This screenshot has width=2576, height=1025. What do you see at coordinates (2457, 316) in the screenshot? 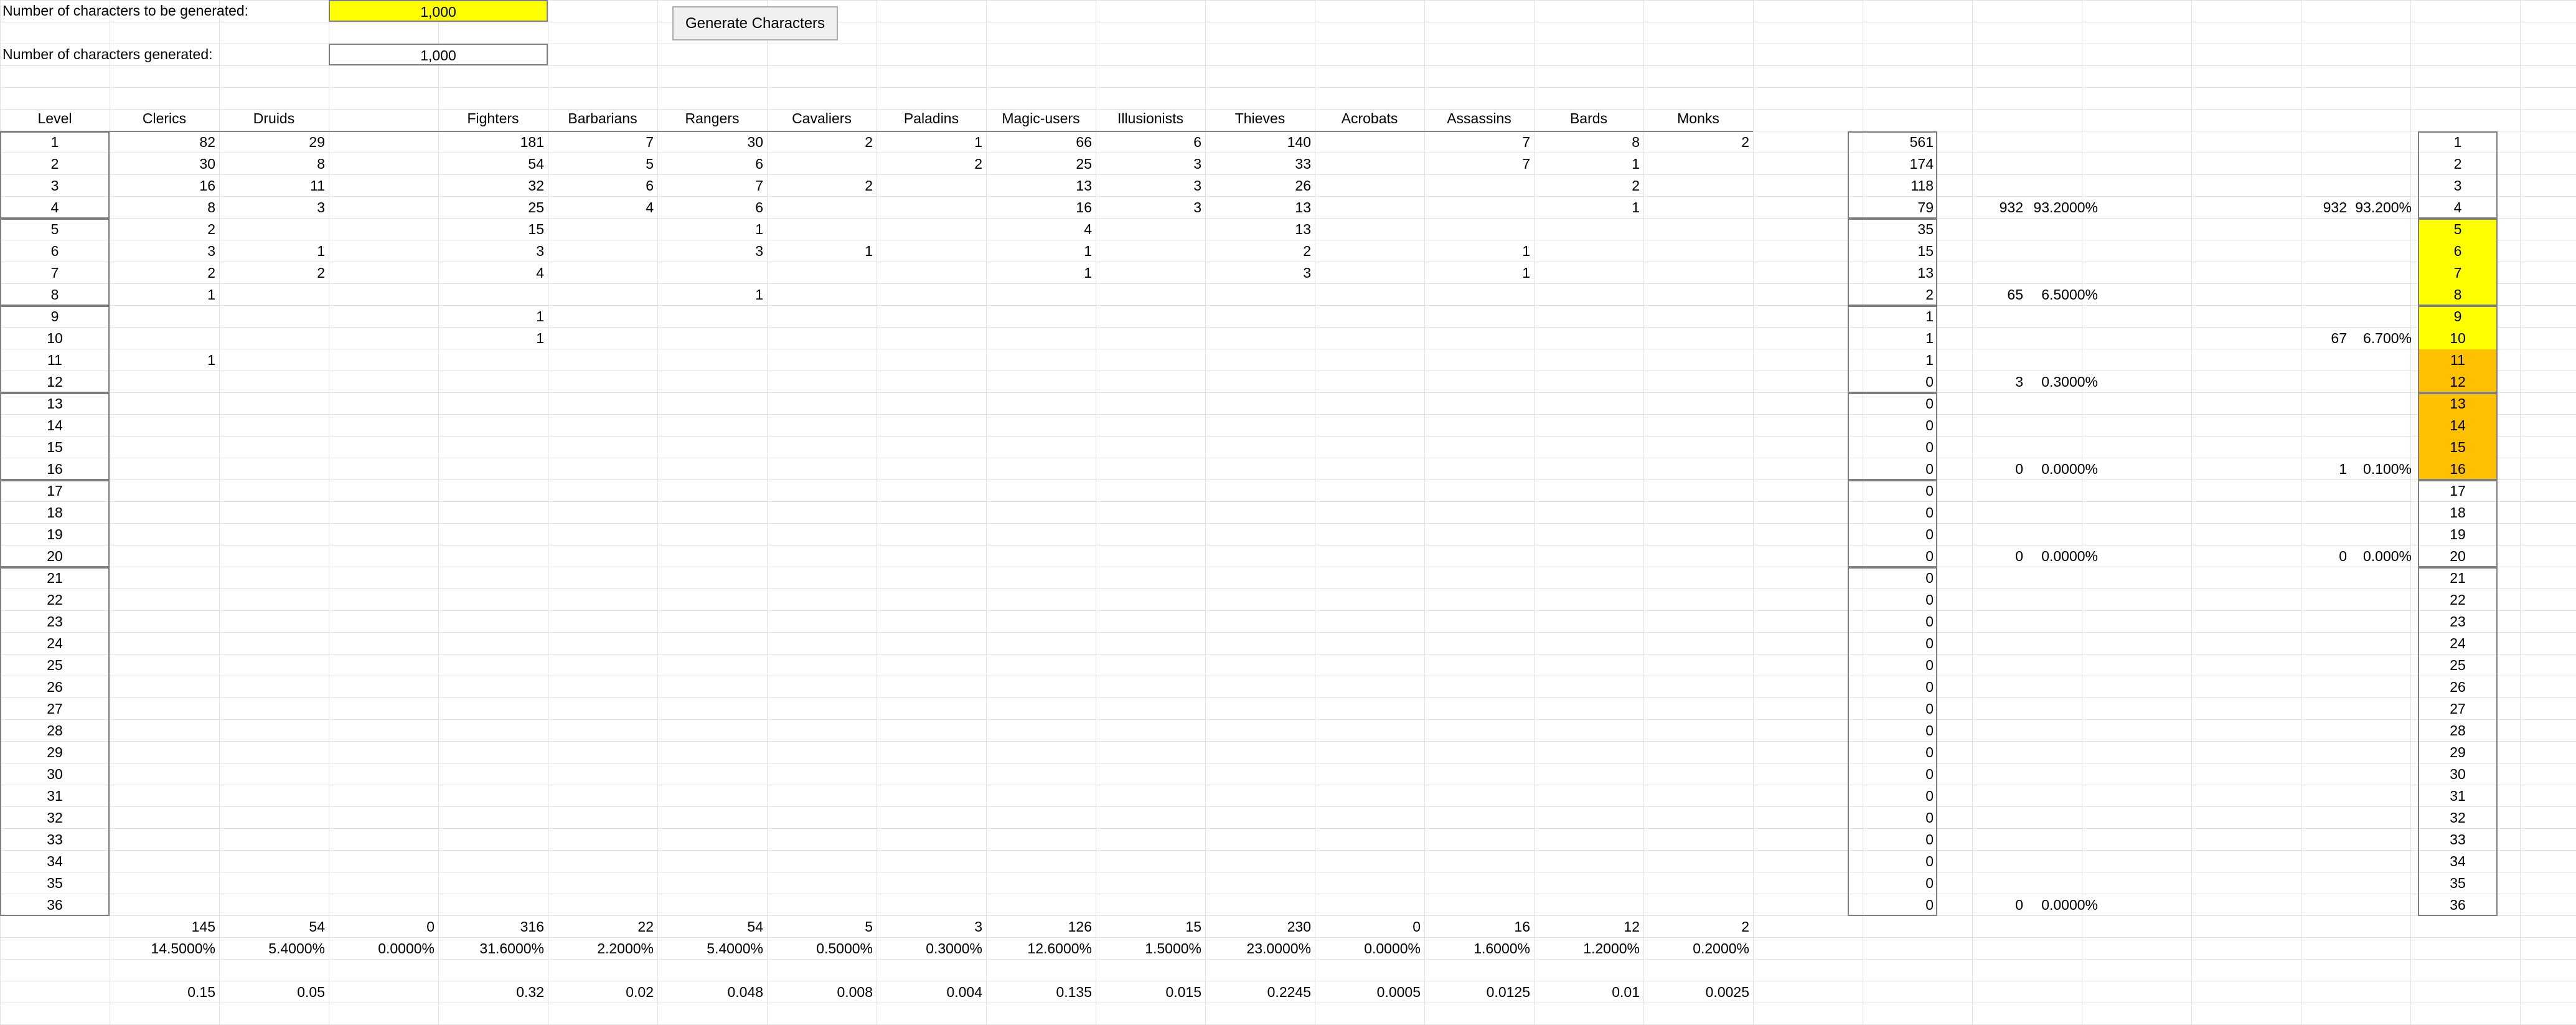
I see `right-level-label: 9` at bounding box center [2457, 316].